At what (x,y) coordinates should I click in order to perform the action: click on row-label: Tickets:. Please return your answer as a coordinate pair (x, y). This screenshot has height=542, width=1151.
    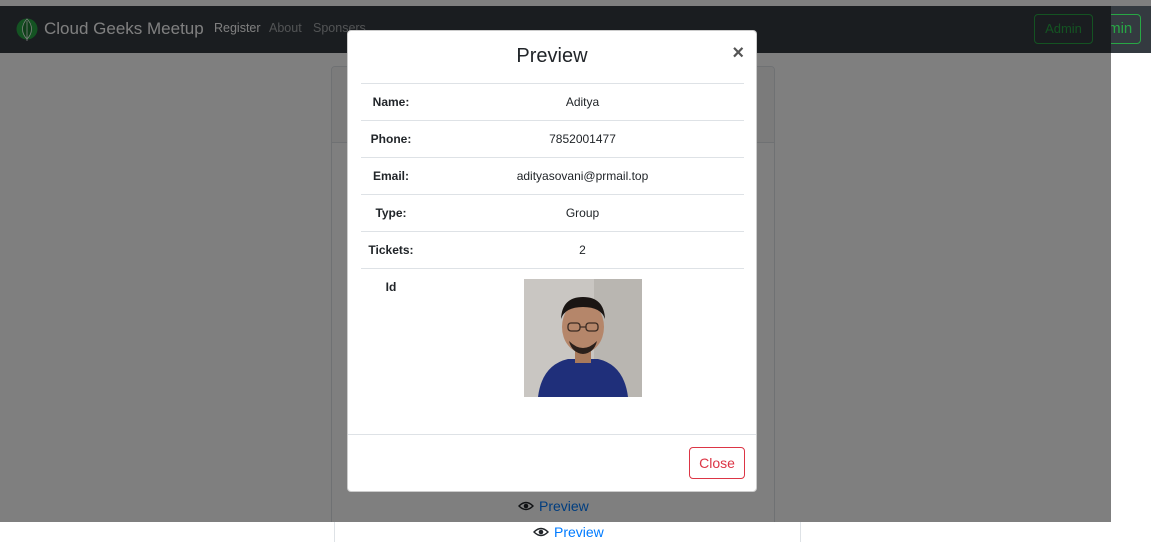
    Looking at the image, I should click on (391, 250).